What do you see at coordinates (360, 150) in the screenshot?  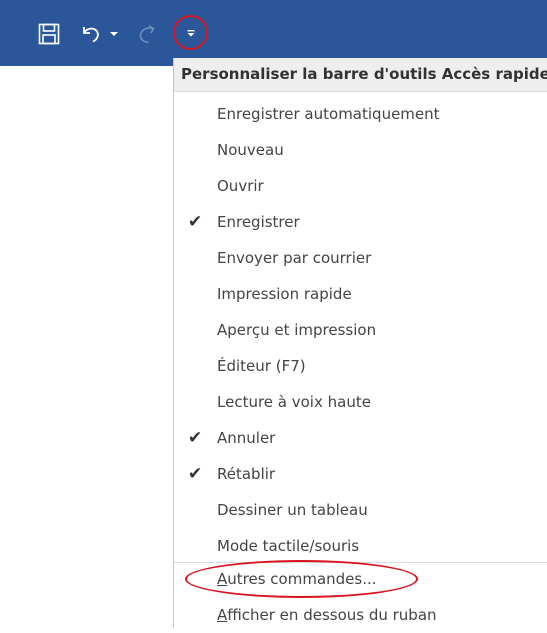 I see `menu-item-new: Nouveau` at bounding box center [360, 150].